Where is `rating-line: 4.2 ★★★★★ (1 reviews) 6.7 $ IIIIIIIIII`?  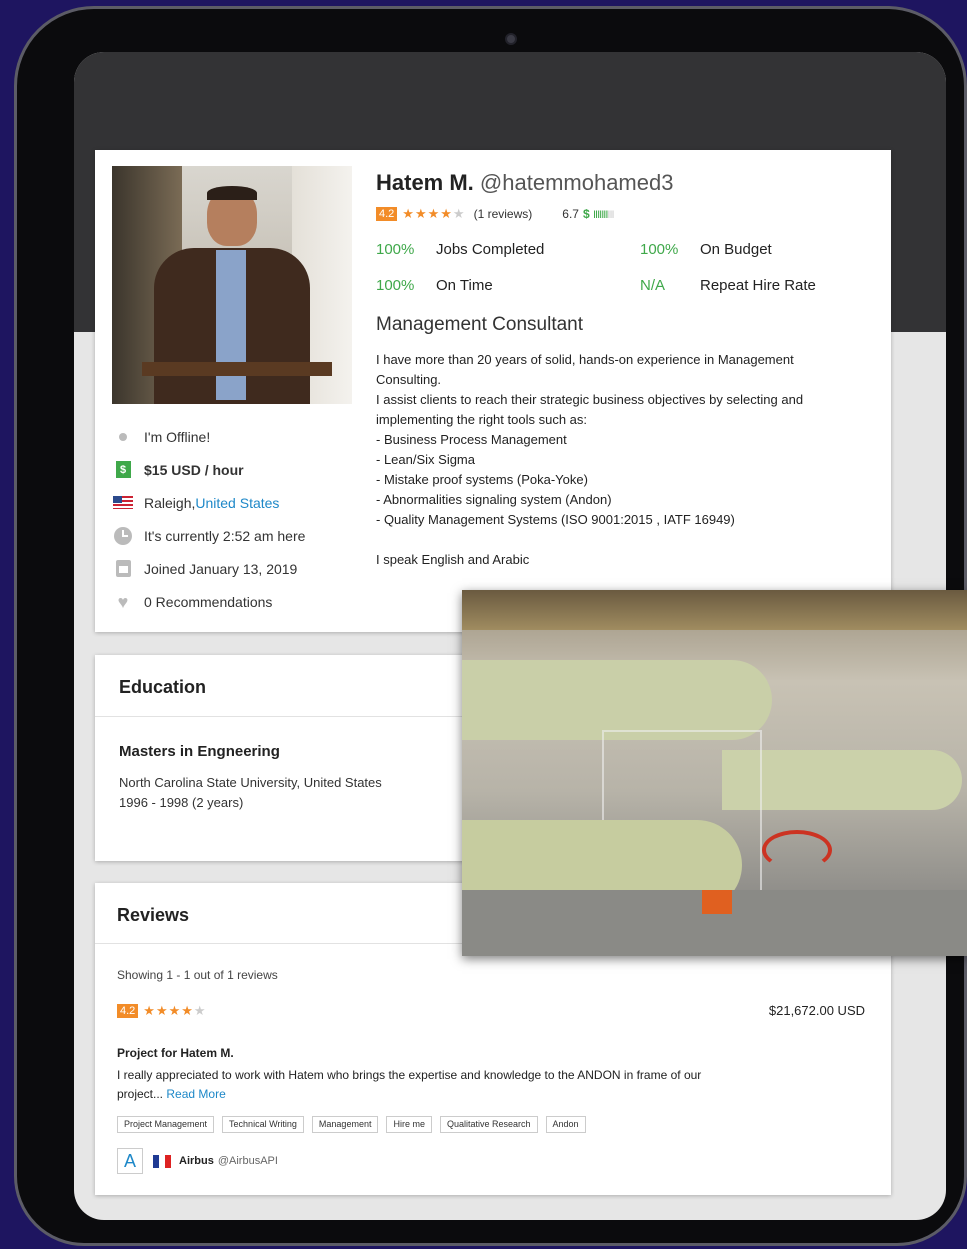
rating-line: 4.2 ★★★★★ (1 reviews) 6.7 $ IIIIIIIIII is located at coordinates (495, 214).